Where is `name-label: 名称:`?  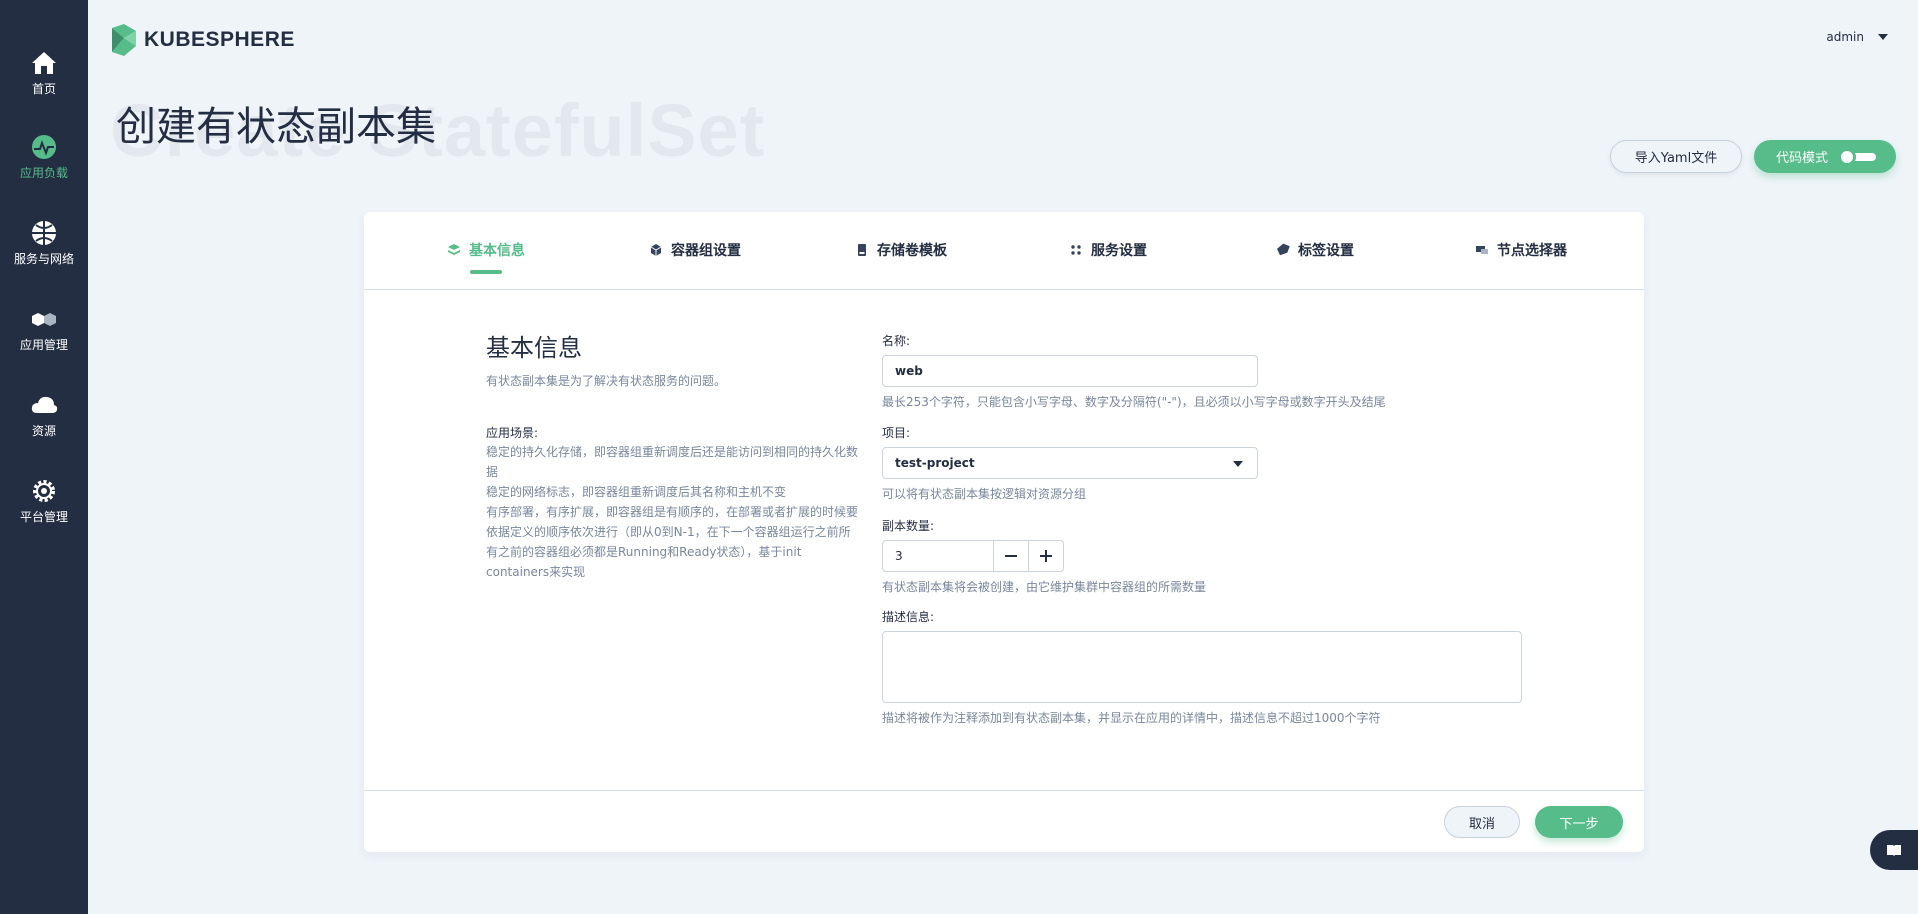
name-label: 名称: is located at coordinates (896, 341).